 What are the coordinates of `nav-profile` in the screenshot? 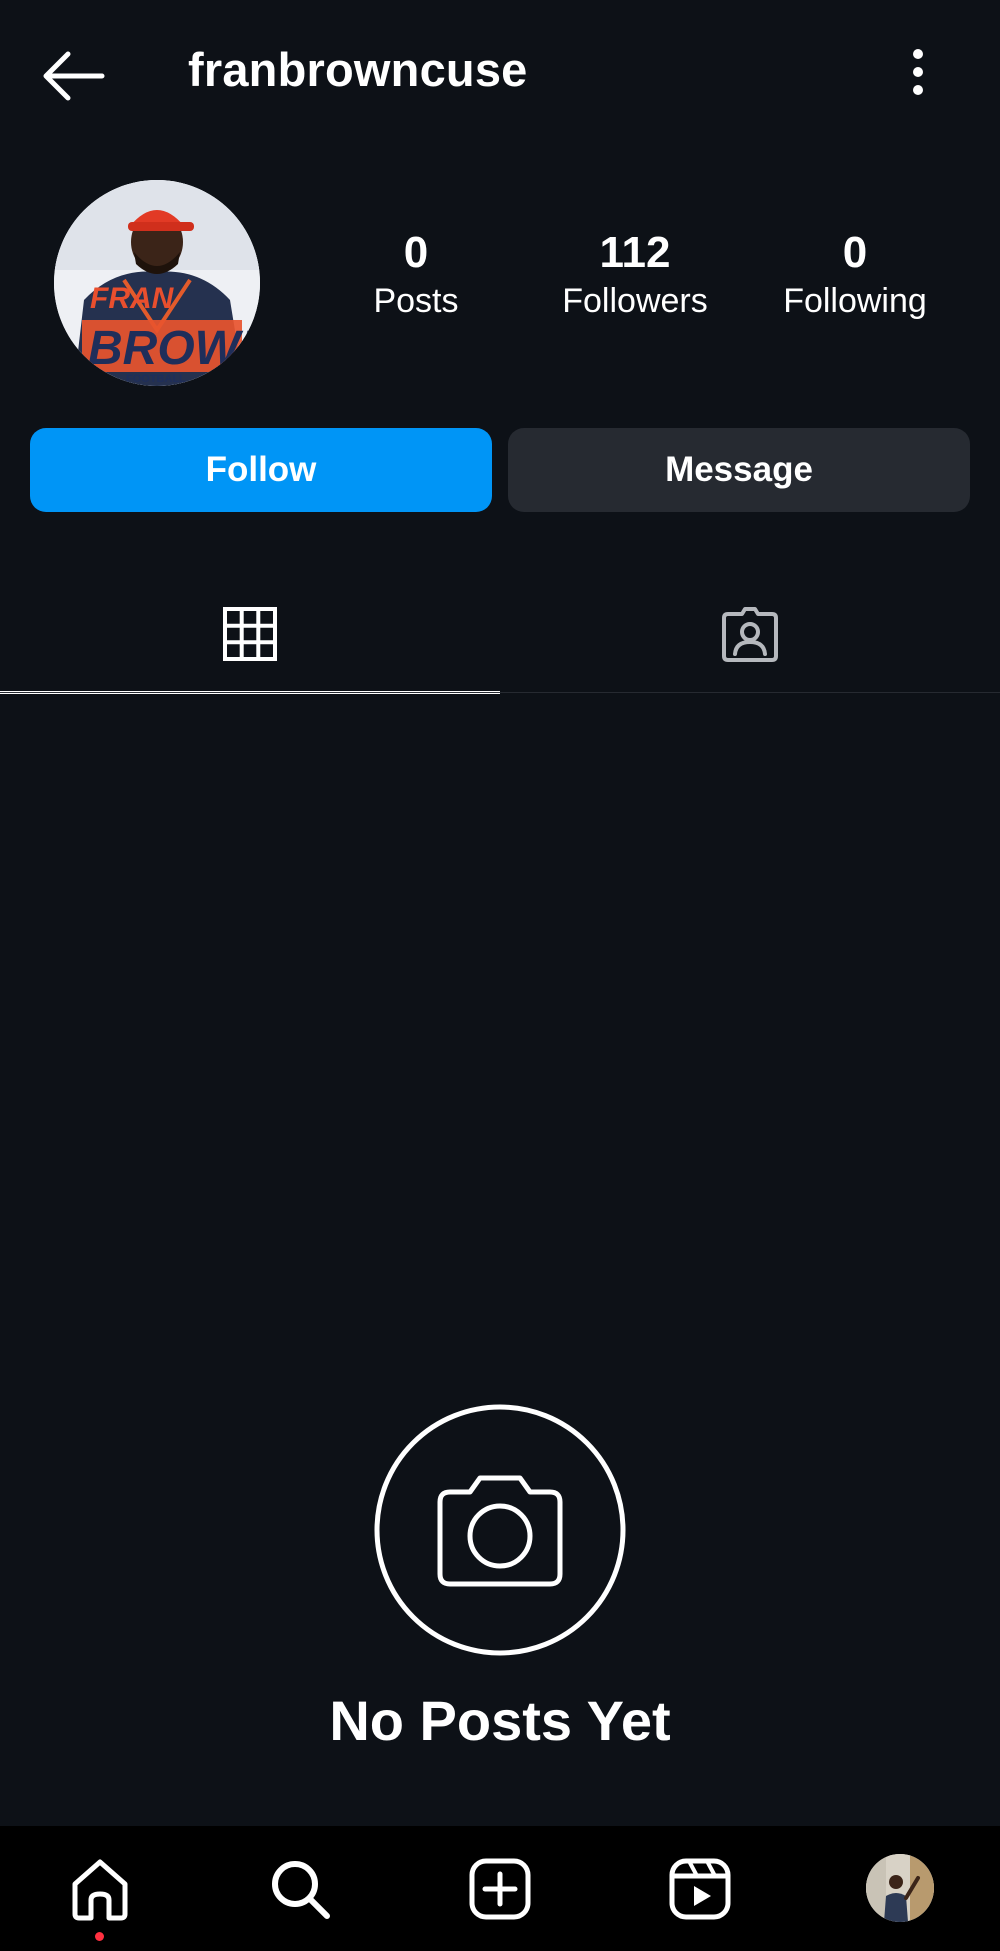 It's located at (900, 1888).